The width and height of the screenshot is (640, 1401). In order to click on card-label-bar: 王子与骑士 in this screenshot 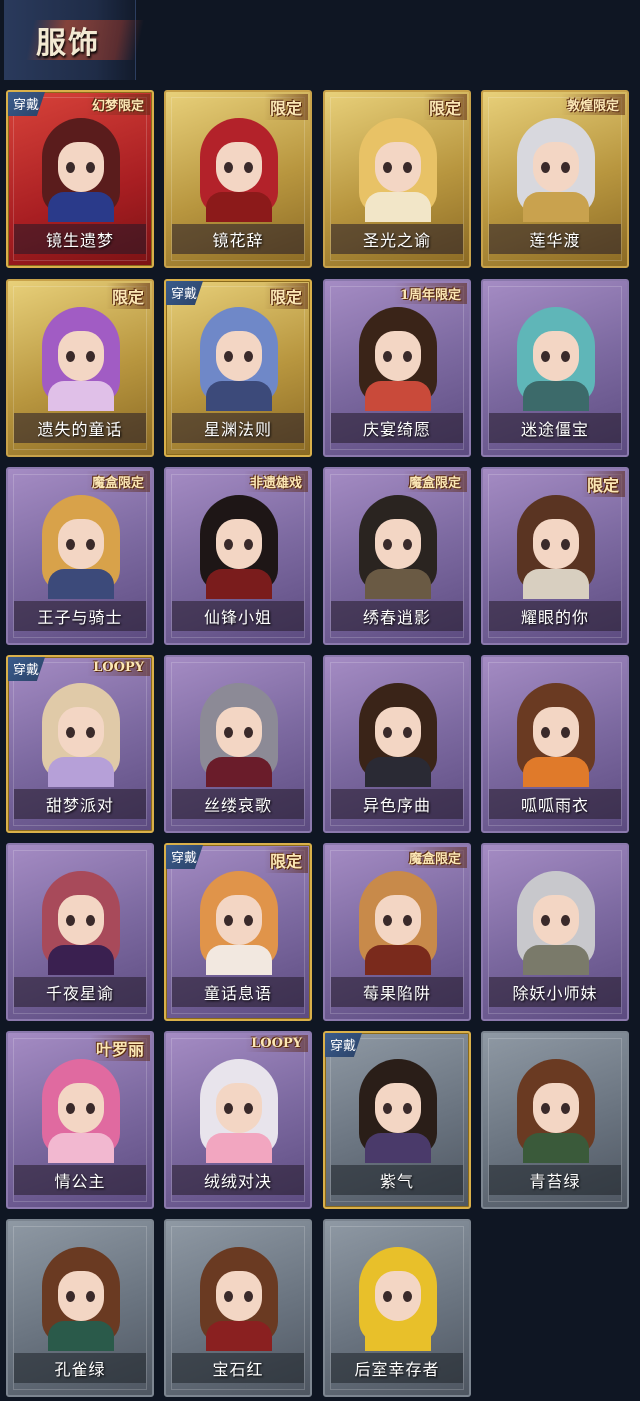, I will do `click(80, 616)`.